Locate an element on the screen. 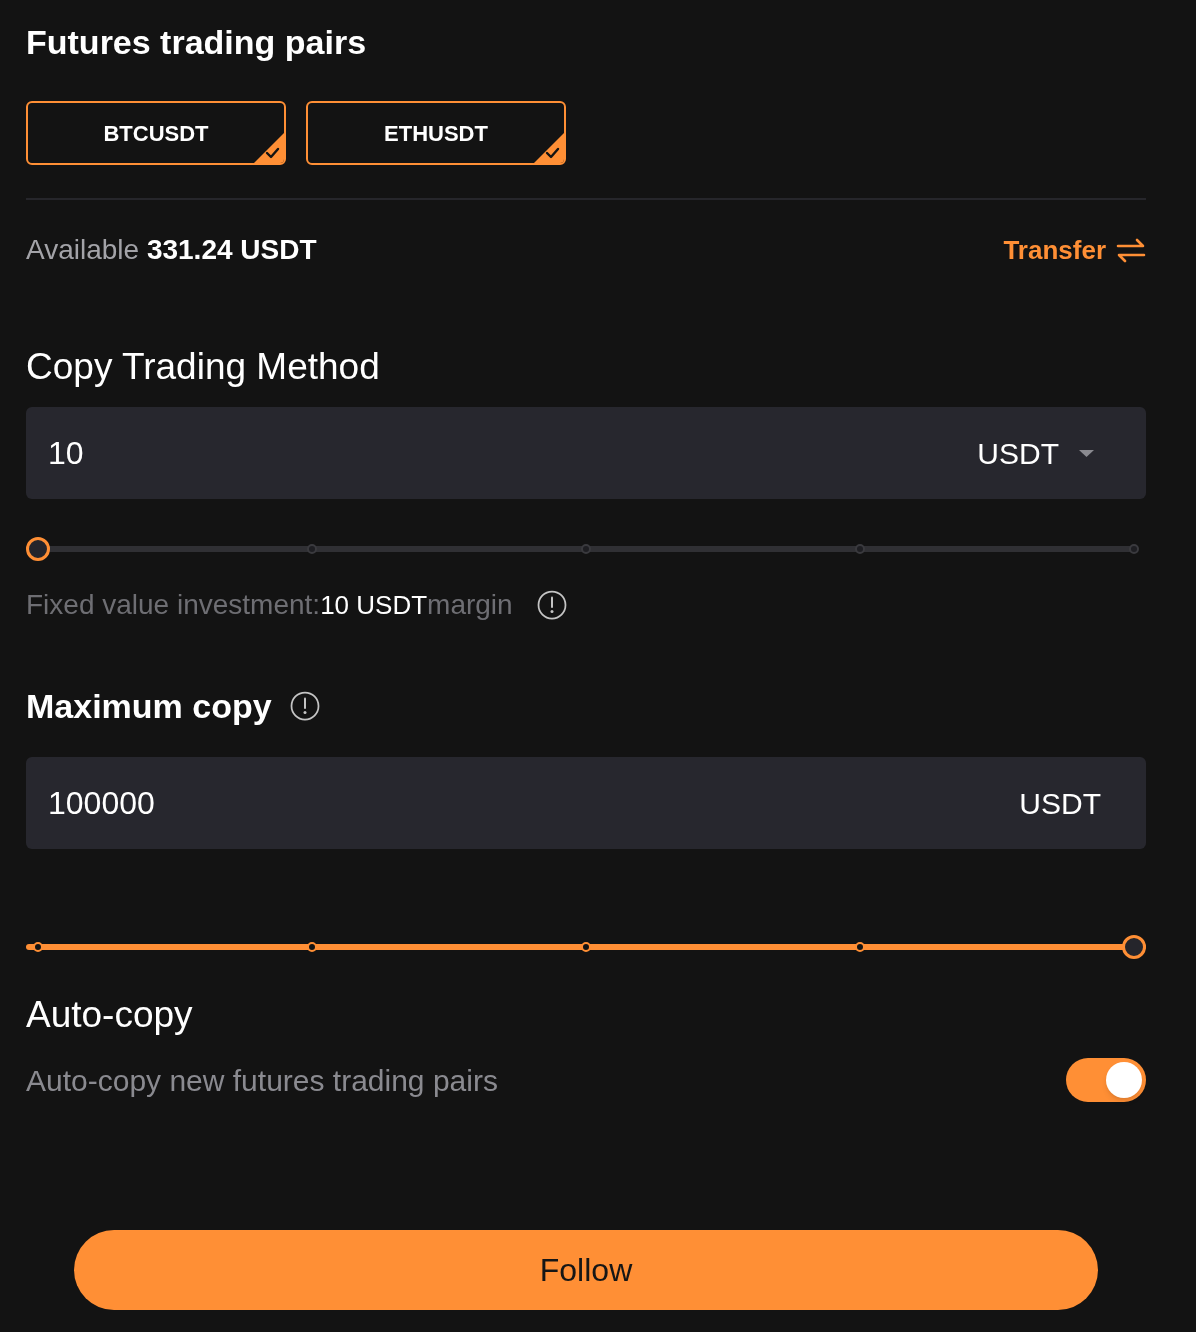  follow-button: Follow is located at coordinates (586, 1270).